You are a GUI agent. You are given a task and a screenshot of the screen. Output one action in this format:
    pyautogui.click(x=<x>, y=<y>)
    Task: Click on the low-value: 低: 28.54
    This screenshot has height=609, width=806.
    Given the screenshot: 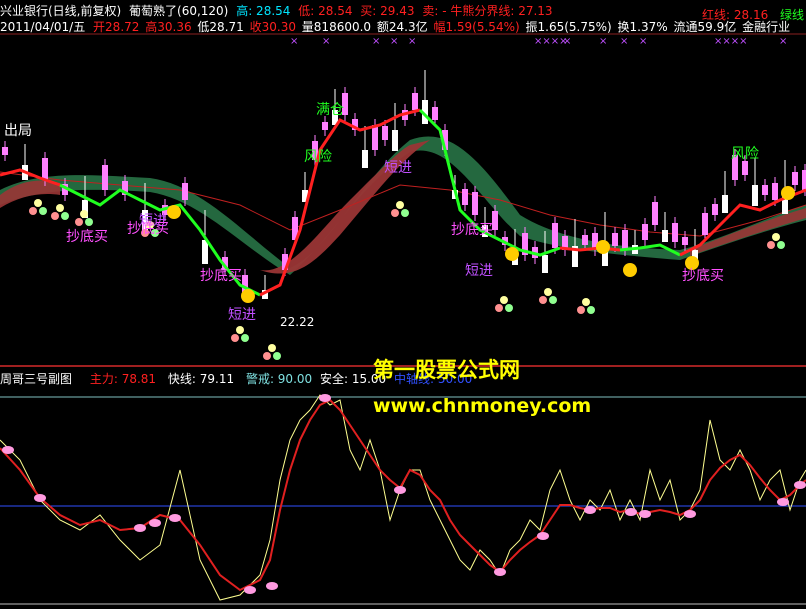 What is the action you would take?
    pyautogui.click(x=325, y=11)
    